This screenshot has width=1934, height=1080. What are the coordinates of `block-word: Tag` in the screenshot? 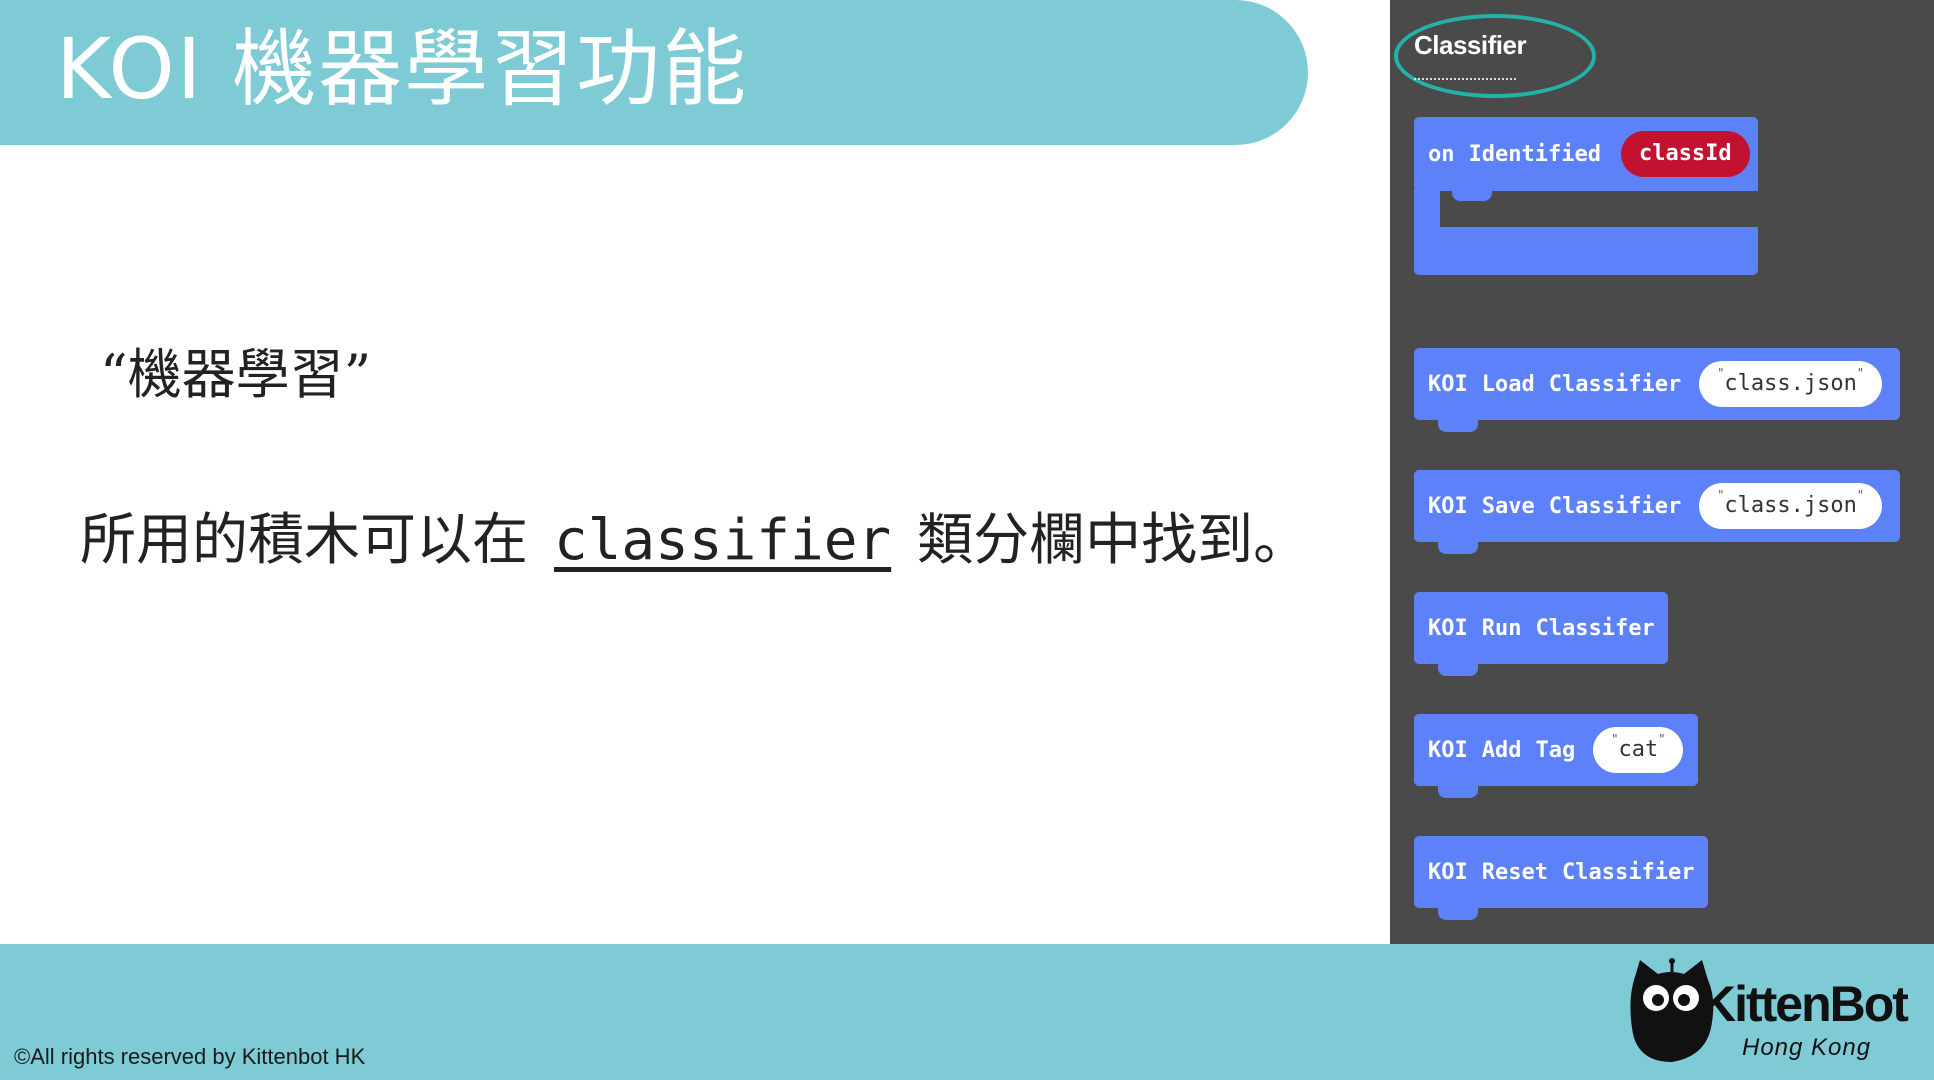 It's located at (1555, 750).